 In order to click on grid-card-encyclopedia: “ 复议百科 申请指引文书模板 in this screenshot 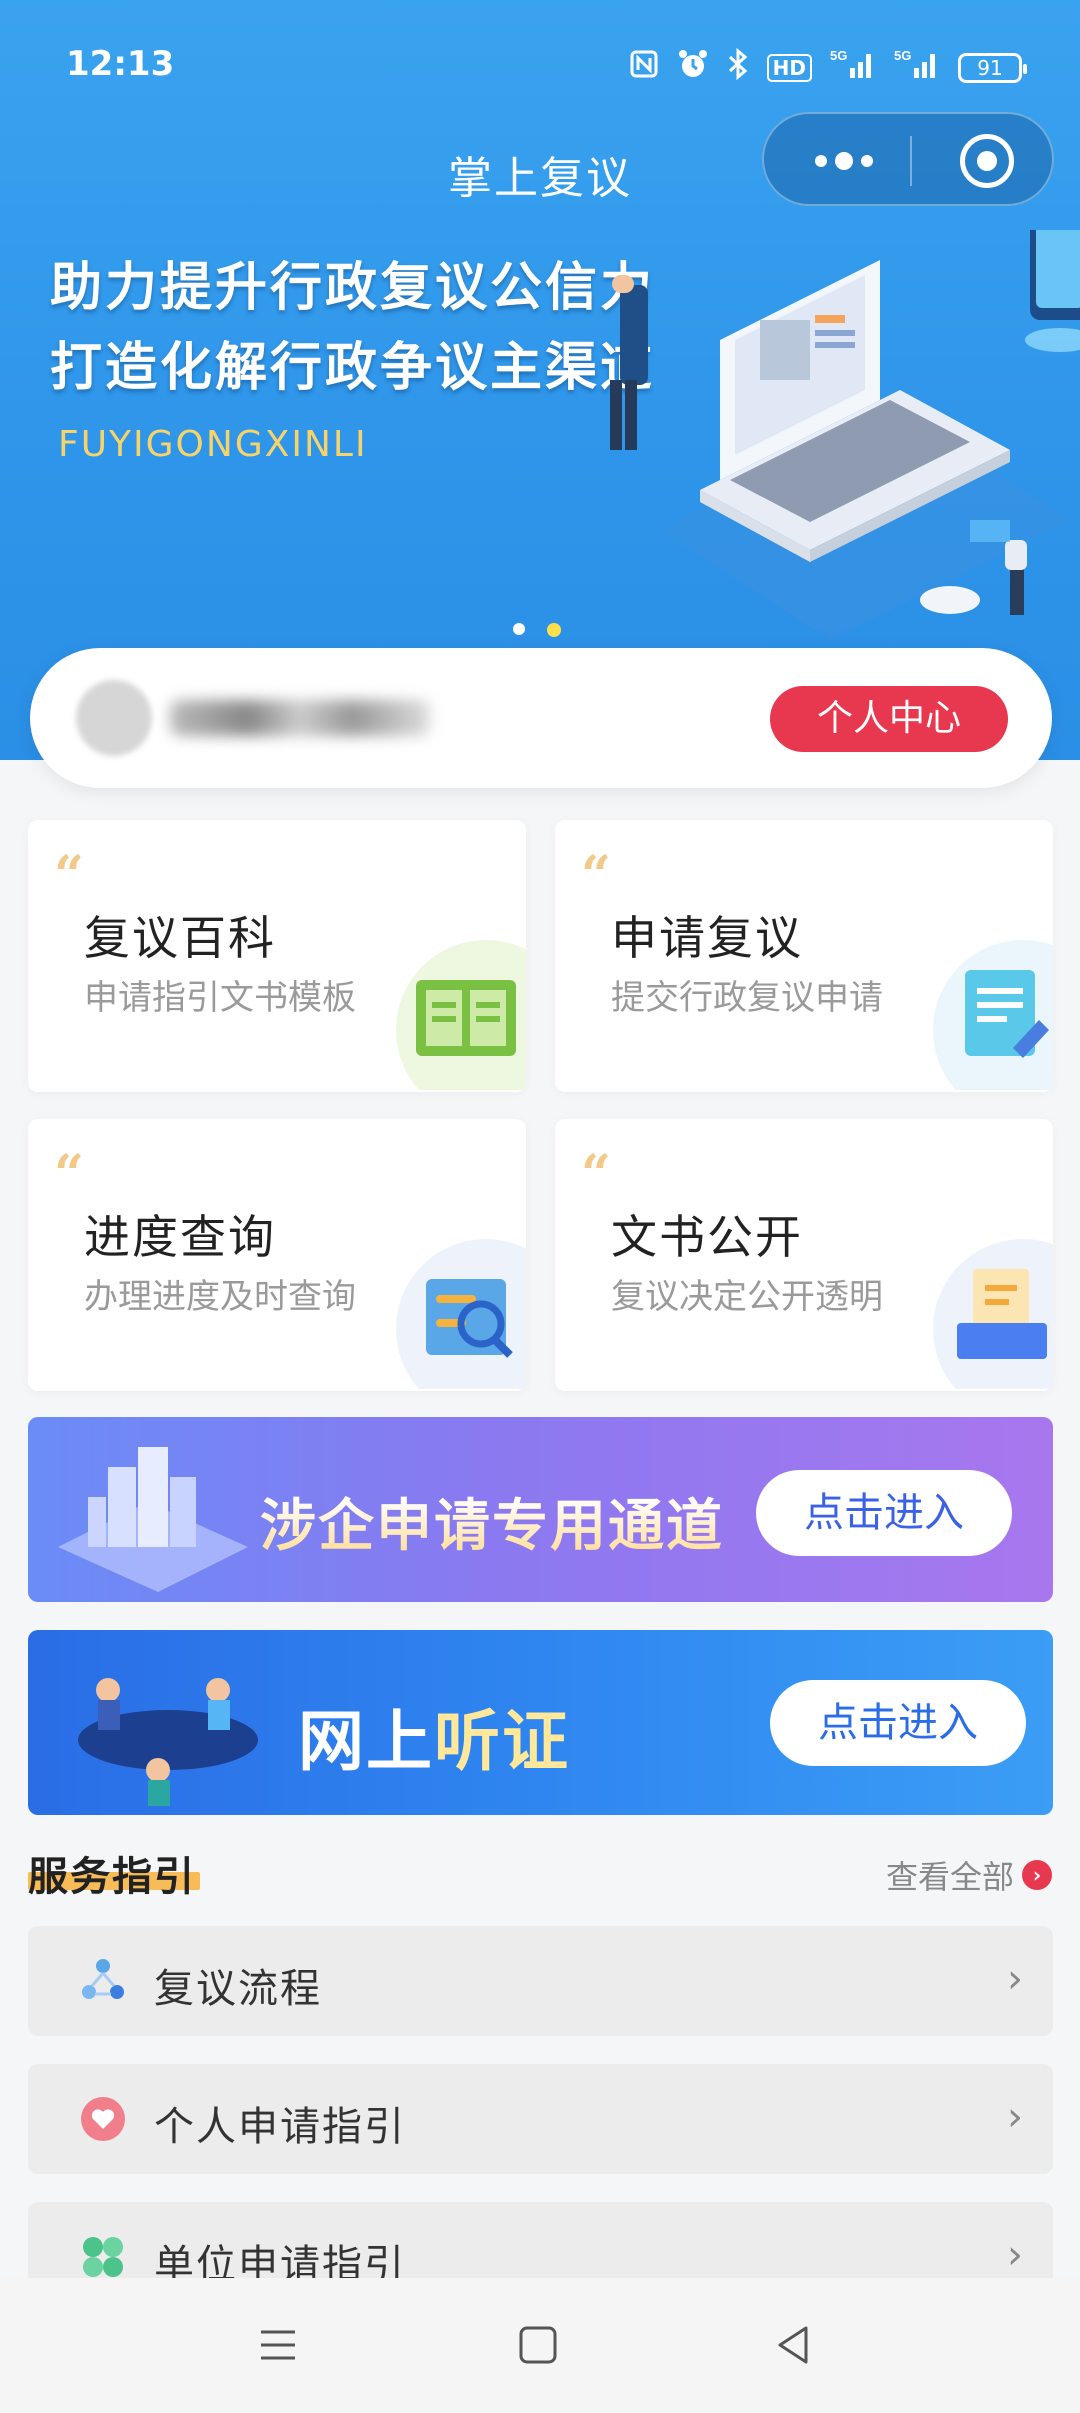, I will do `click(277, 956)`.